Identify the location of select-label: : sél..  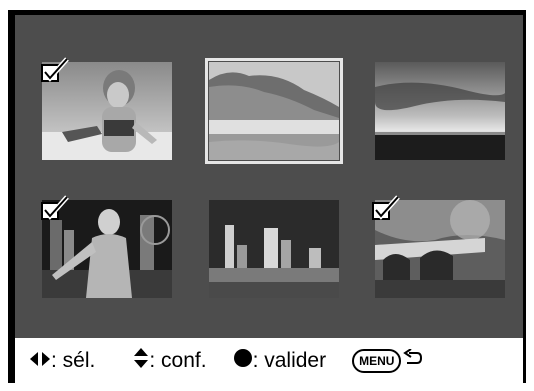
(73, 360).